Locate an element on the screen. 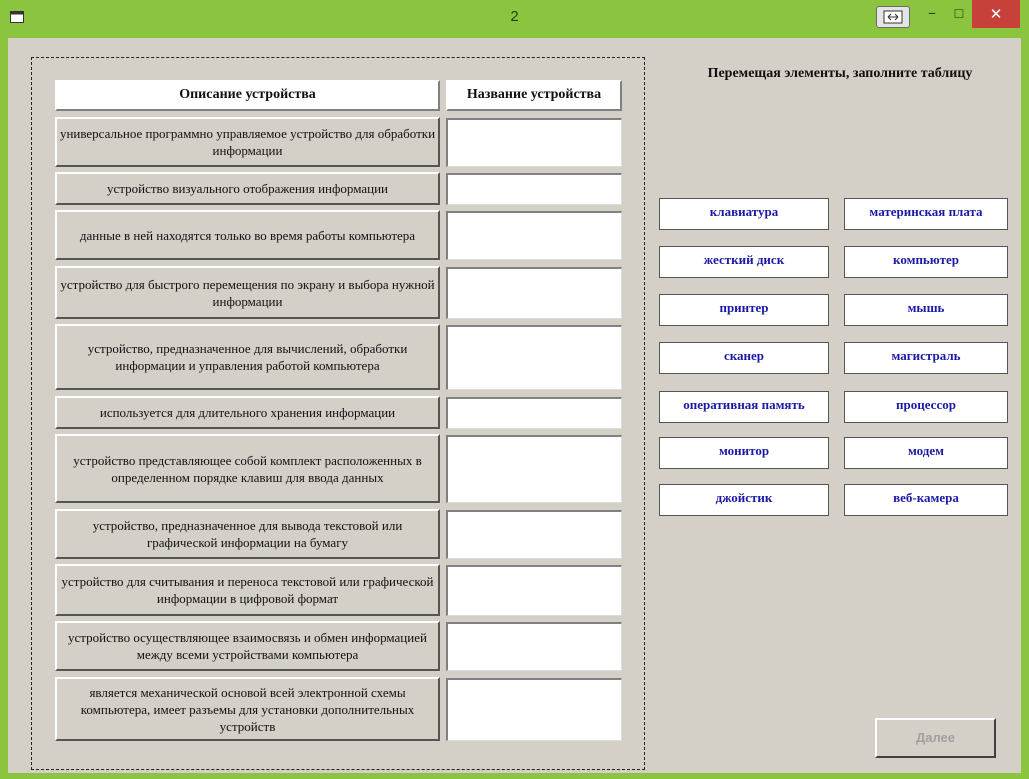 The width and height of the screenshot is (1029, 779). next-button: Далее is located at coordinates (935, 738).